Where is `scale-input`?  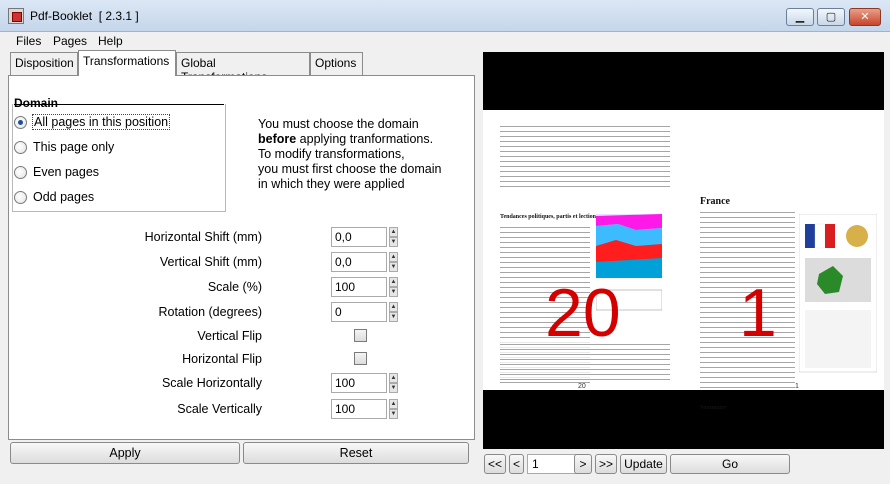
scale-input is located at coordinates (359, 287).